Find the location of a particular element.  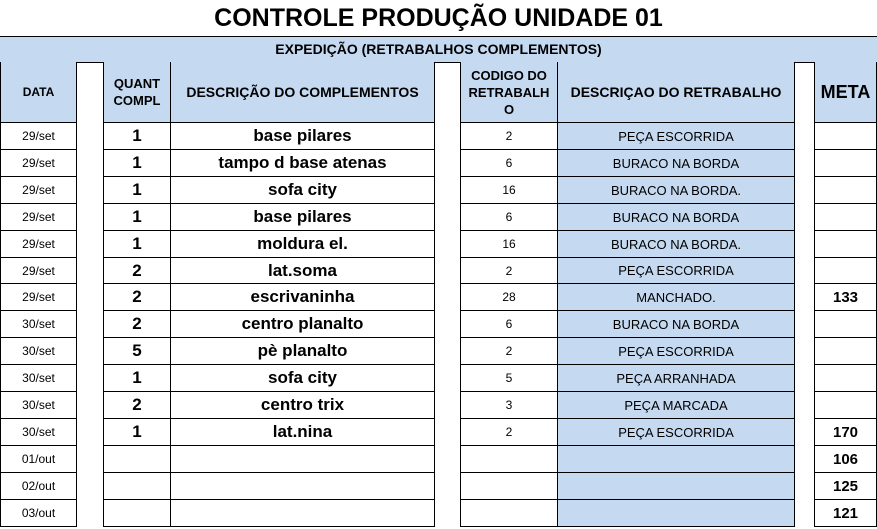

desc-cell: centro planalto is located at coordinates (303, 324).